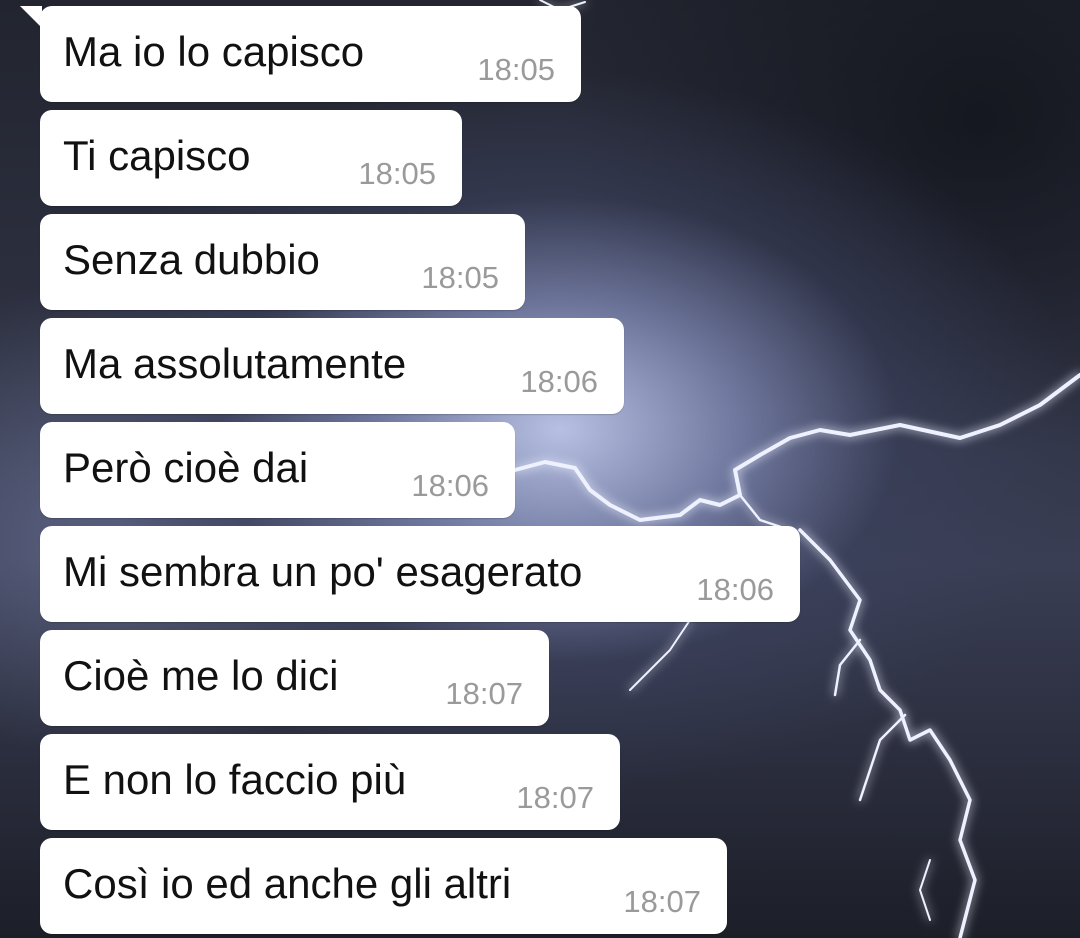  I want to click on message-bubble: Senza dubbio 18:05, so click(282, 262).